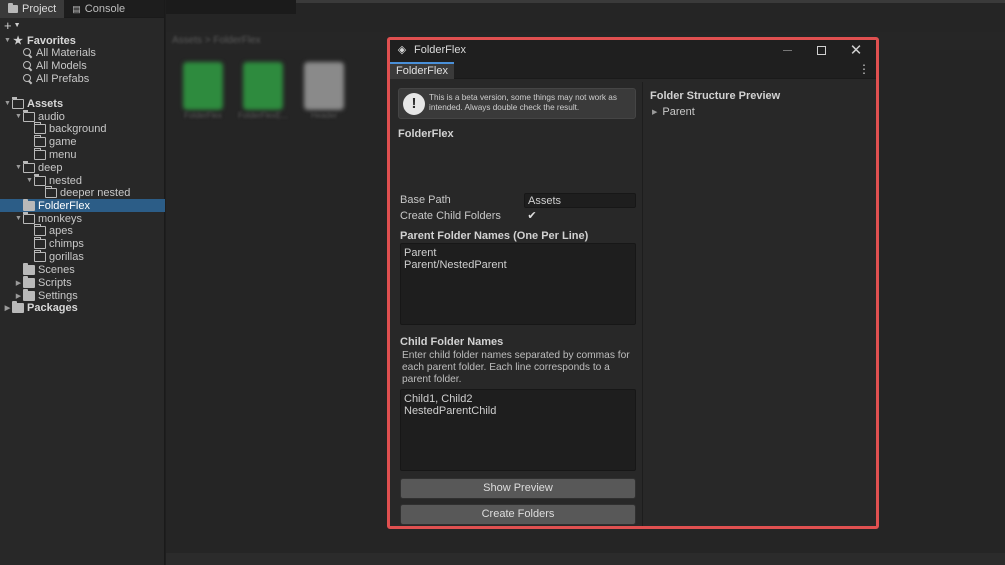  Describe the element at coordinates (263, 86) in the screenshot. I see `asset-thumbnail-folderflex-editor` at that location.